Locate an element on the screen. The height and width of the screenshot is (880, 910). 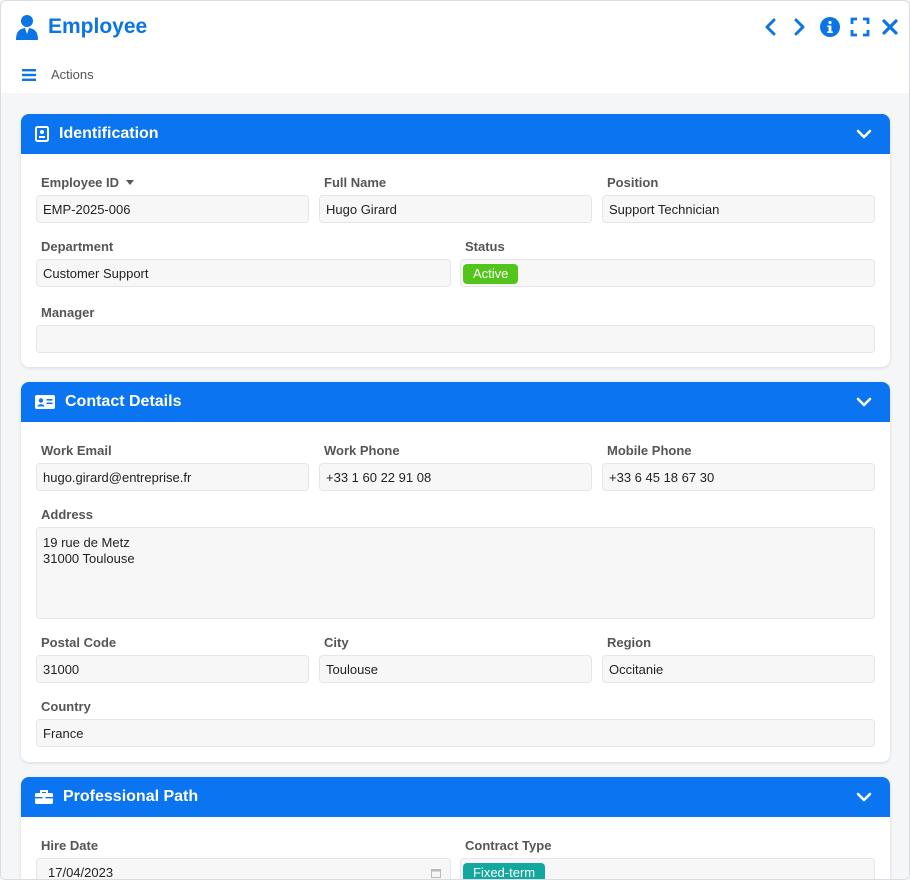
chevron-left-icon is located at coordinates (770, 27).